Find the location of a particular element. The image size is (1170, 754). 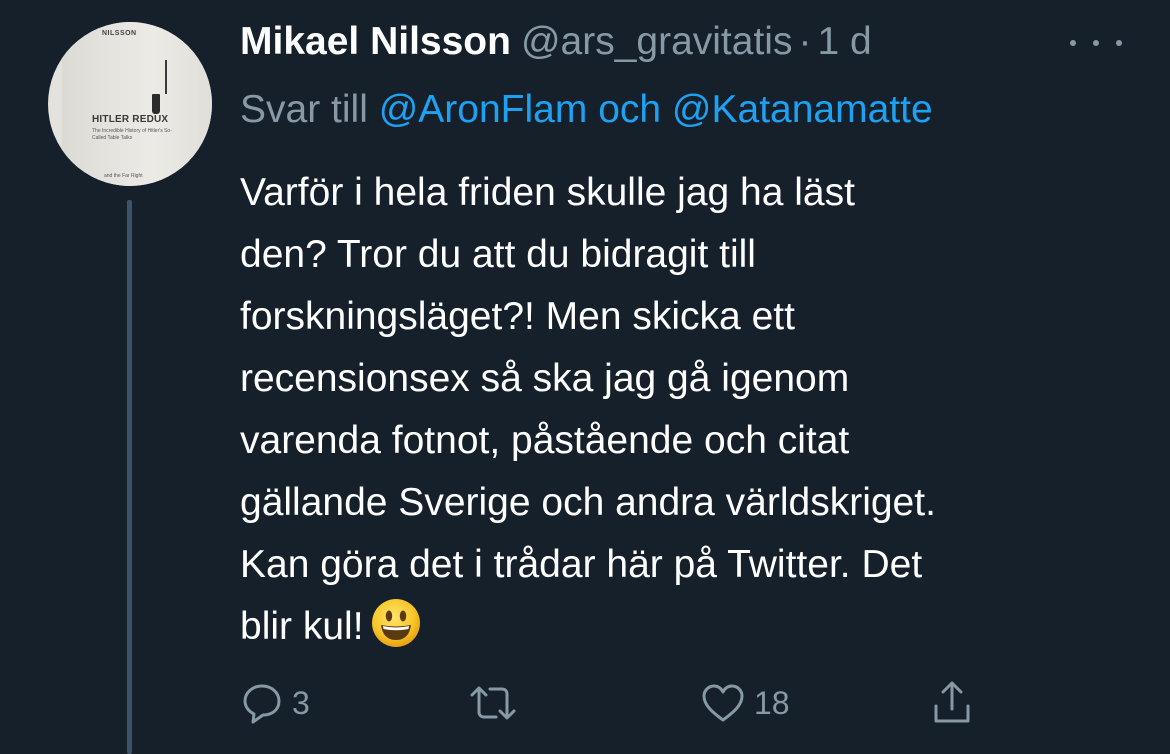

retweet-button is located at coordinates (497, 703).